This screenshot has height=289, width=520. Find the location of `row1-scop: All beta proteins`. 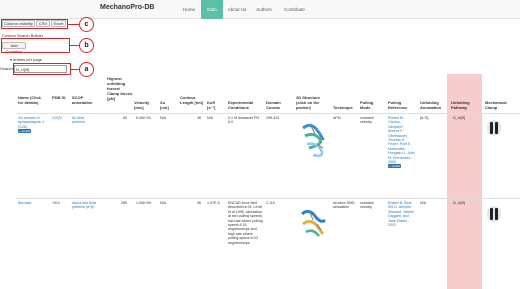

row1-scop: All beta proteins is located at coordinates (84, 120).